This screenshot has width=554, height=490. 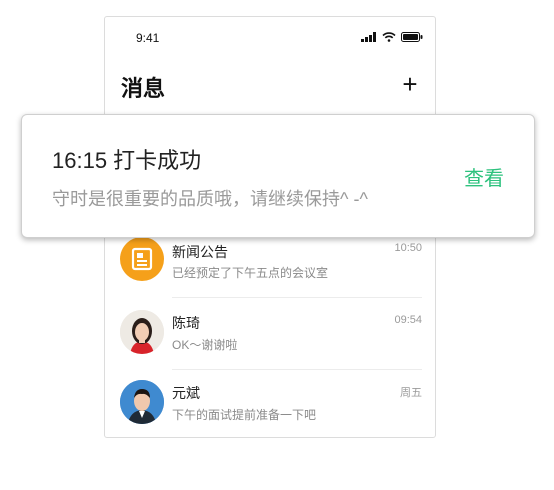 I want to click on item-time: 周五, so click(x=411, y=393).